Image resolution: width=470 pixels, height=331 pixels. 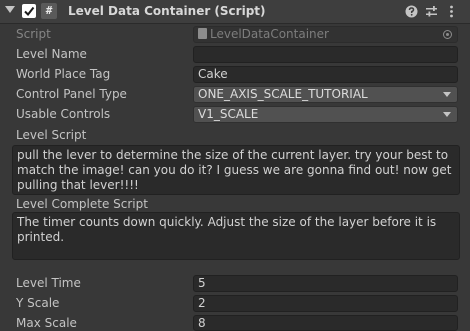 I want to click on level-name-label: Level Name, so click(x=51, y=54).